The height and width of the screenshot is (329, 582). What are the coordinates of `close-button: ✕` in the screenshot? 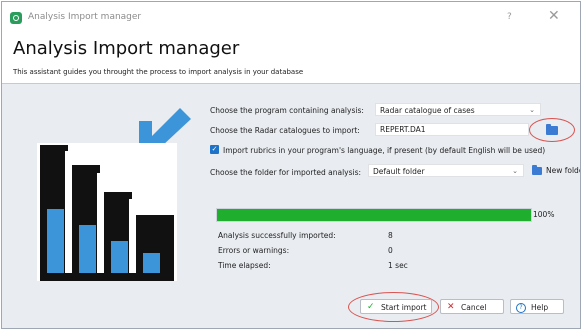 It's located at (554, 16).